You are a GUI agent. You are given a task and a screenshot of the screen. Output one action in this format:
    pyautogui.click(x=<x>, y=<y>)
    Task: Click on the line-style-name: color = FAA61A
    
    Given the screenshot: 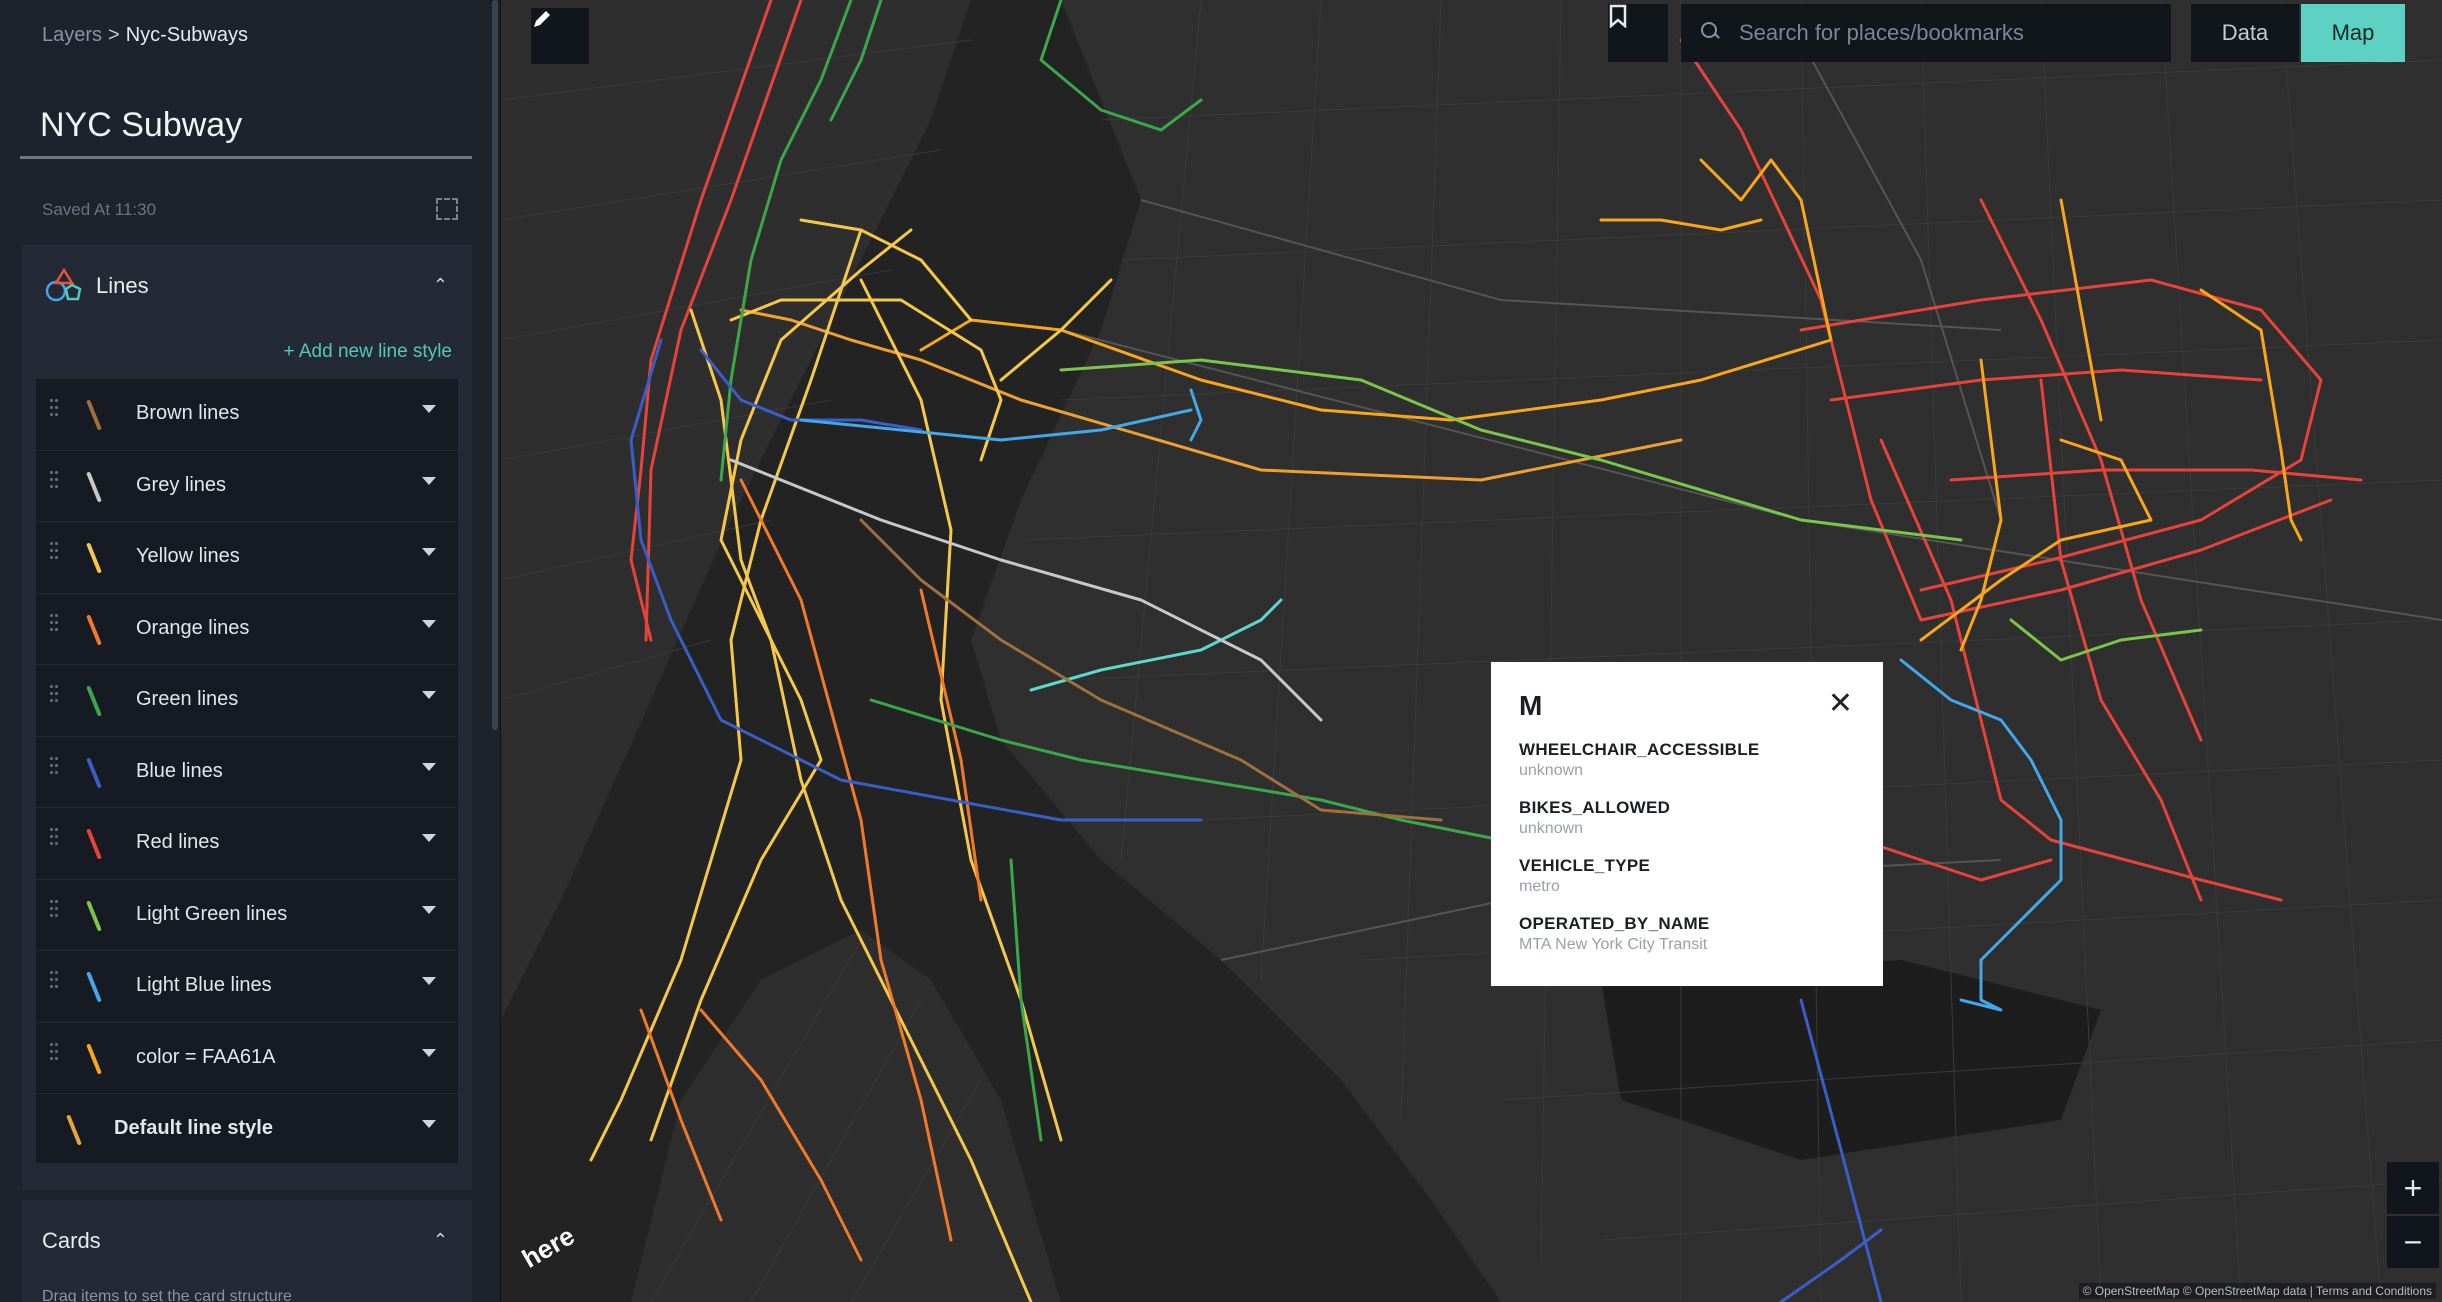 What is the action you would take?
    pyautogui.click(x=206, y=1056)
    